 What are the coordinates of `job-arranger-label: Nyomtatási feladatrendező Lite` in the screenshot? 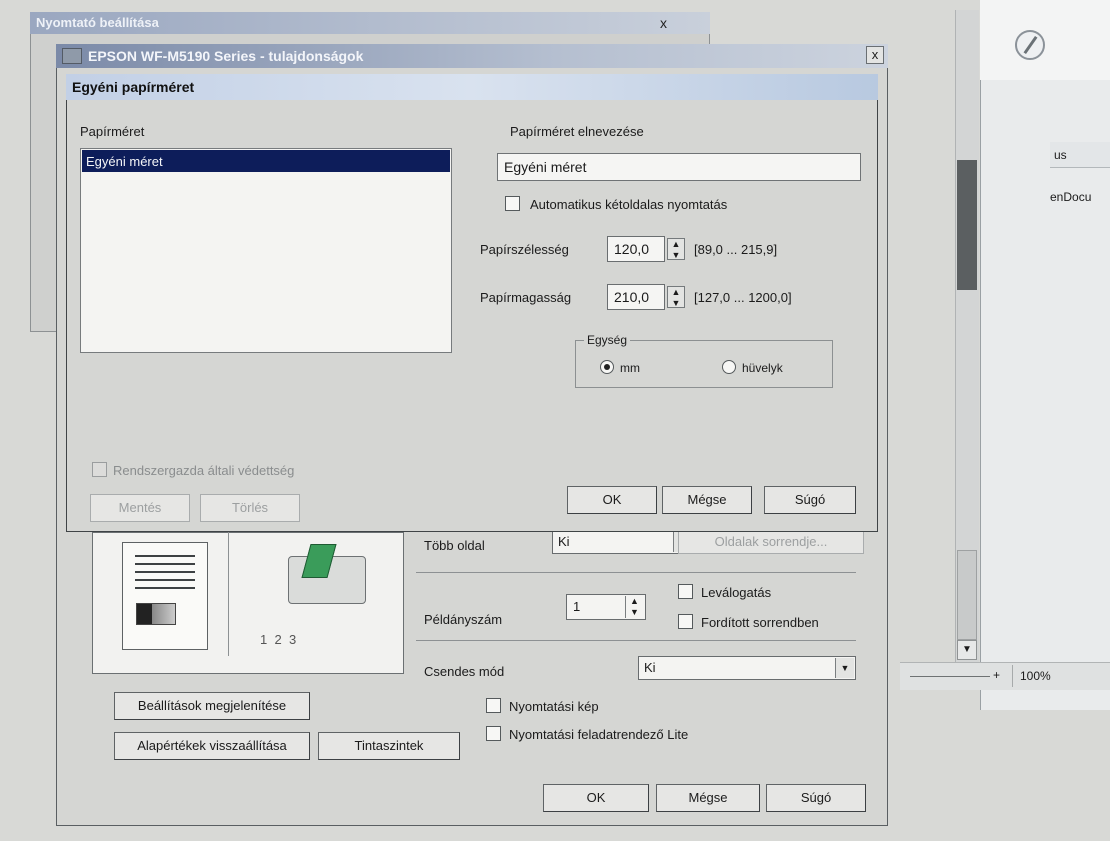 It's located at (599, 734).